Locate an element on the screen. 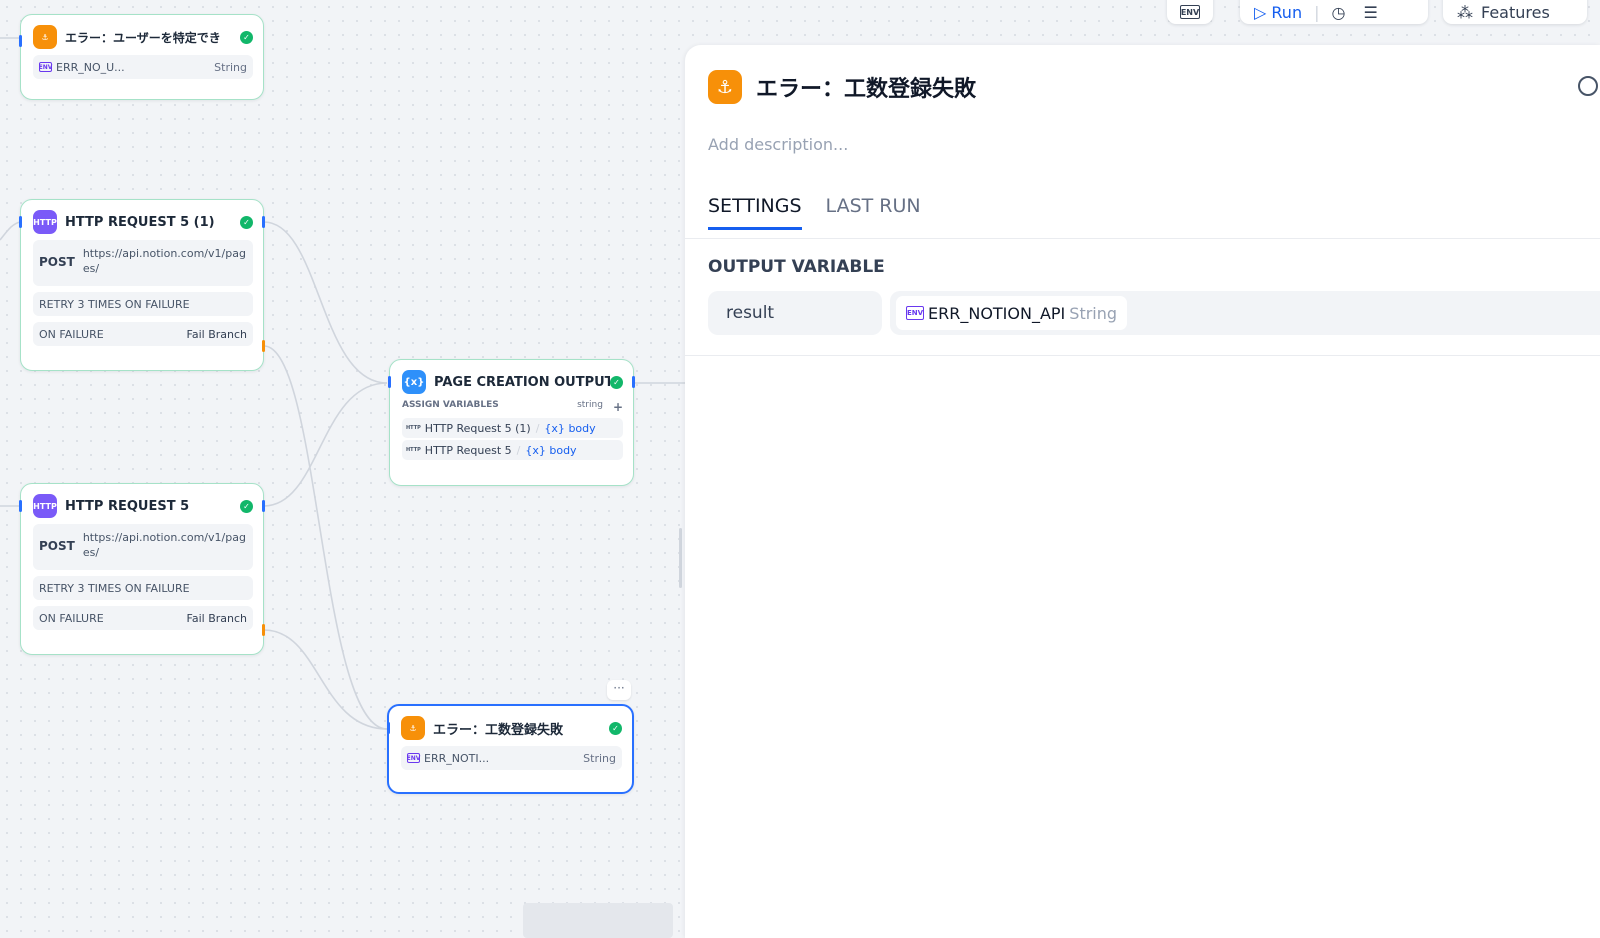 The height and width of the screenshot is (938, 1600). features-icon: ⁂ is located at coordinates (1465, 12).